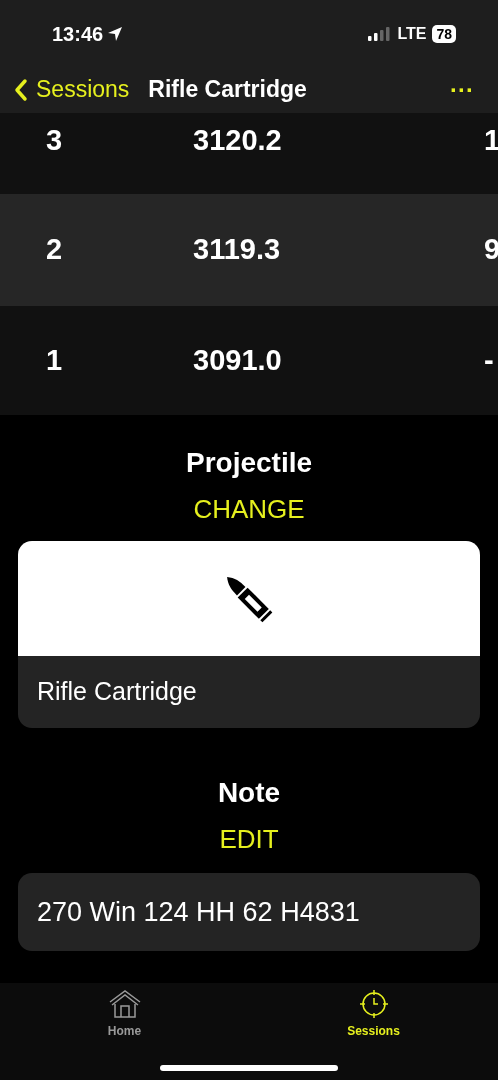 The height and width of the screenshot is (1080, 498). I want to click on table-cell-text: 1, so click(54, 360).